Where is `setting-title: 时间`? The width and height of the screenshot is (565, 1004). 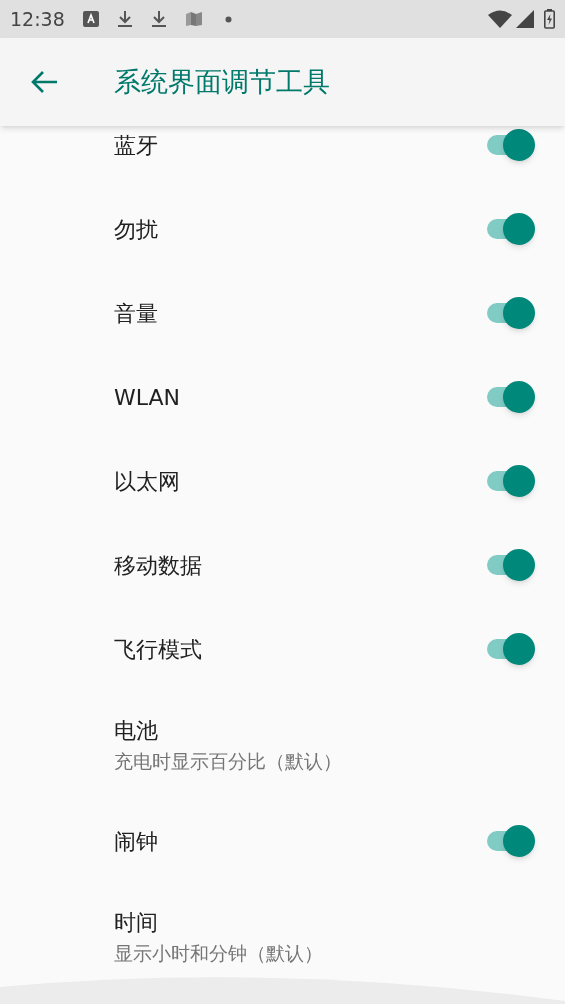
setting-title: 时间 is located at coordinates (136, 923).